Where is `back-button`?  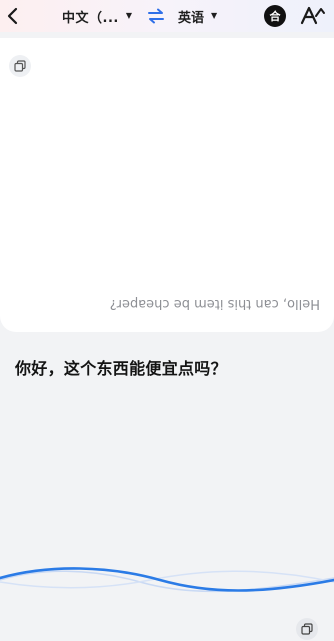
back-button is located at coordinates (13, 16).